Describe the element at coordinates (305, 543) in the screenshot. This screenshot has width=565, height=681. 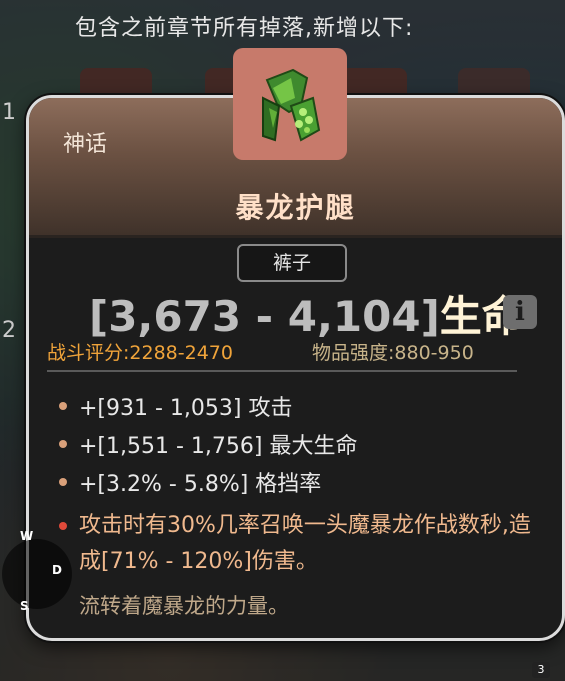
I see `unique-effect-text: 攻击时有30%几率召唤一头魔暴龙作战数秒,造成[71% - 120%]伤害。` at that location.